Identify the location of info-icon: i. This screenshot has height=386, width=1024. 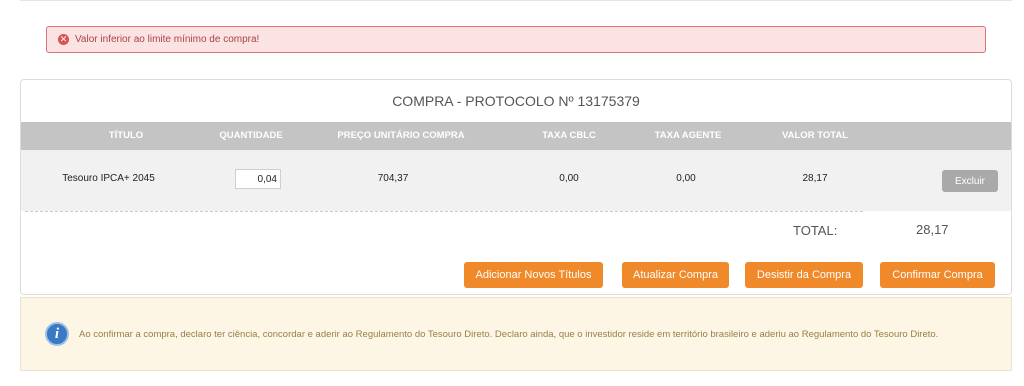
(57, 334).